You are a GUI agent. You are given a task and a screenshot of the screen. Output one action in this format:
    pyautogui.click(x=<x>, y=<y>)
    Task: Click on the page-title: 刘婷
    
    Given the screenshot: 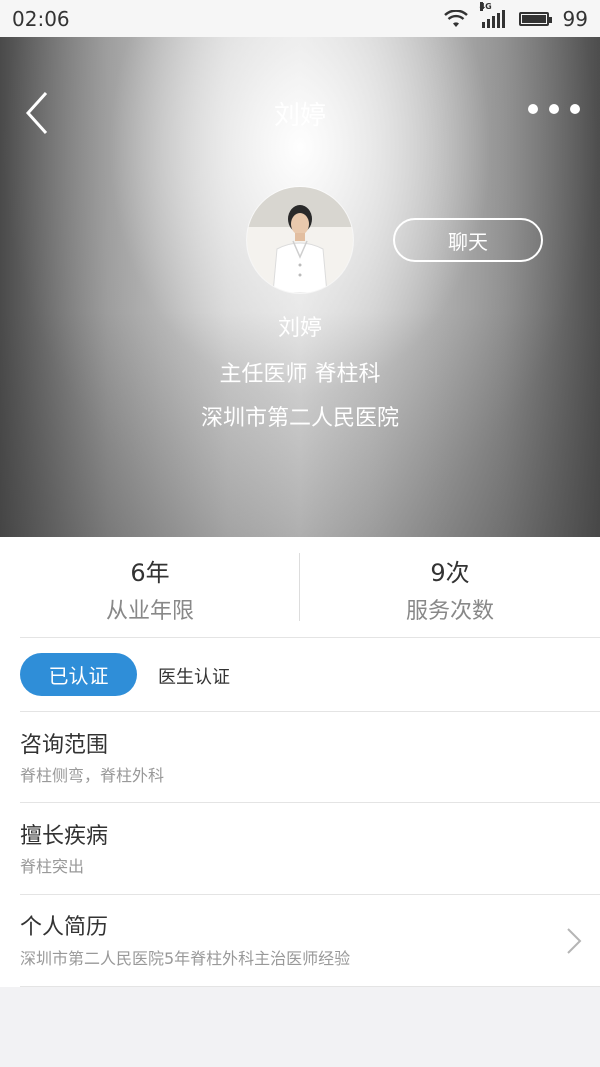 What is the action you would take?
    pyautogui.click(x=299, y=116)
    